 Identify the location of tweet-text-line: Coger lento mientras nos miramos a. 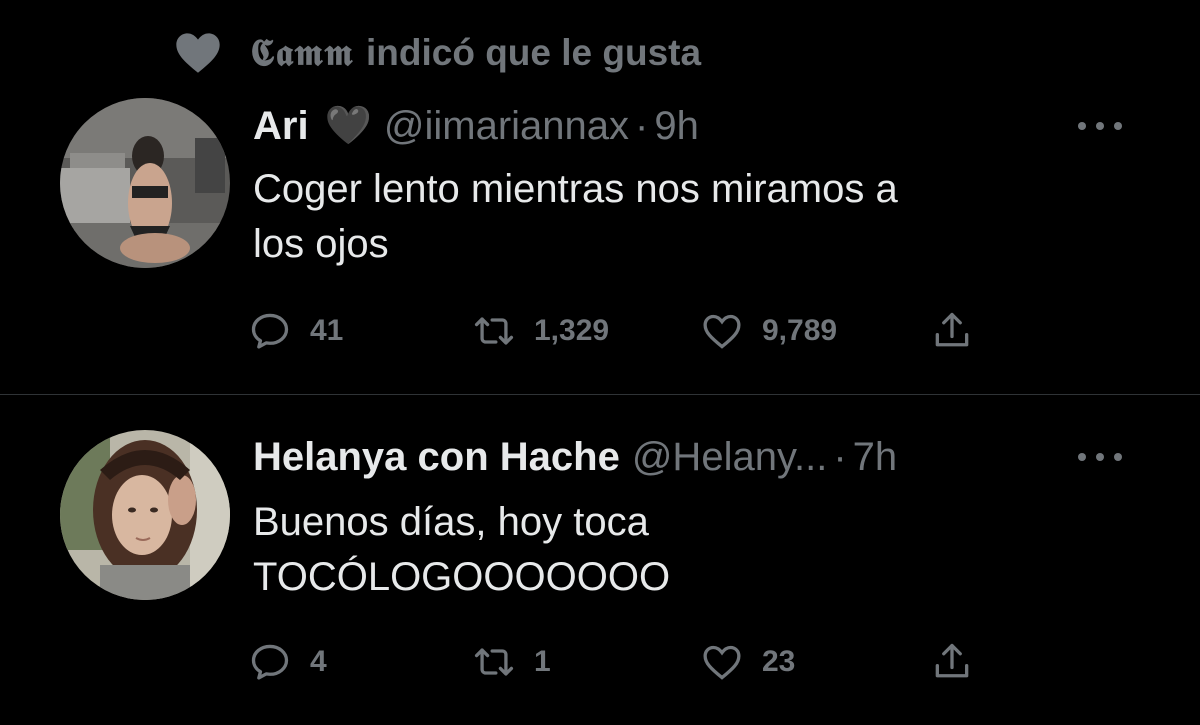
(575, 189).